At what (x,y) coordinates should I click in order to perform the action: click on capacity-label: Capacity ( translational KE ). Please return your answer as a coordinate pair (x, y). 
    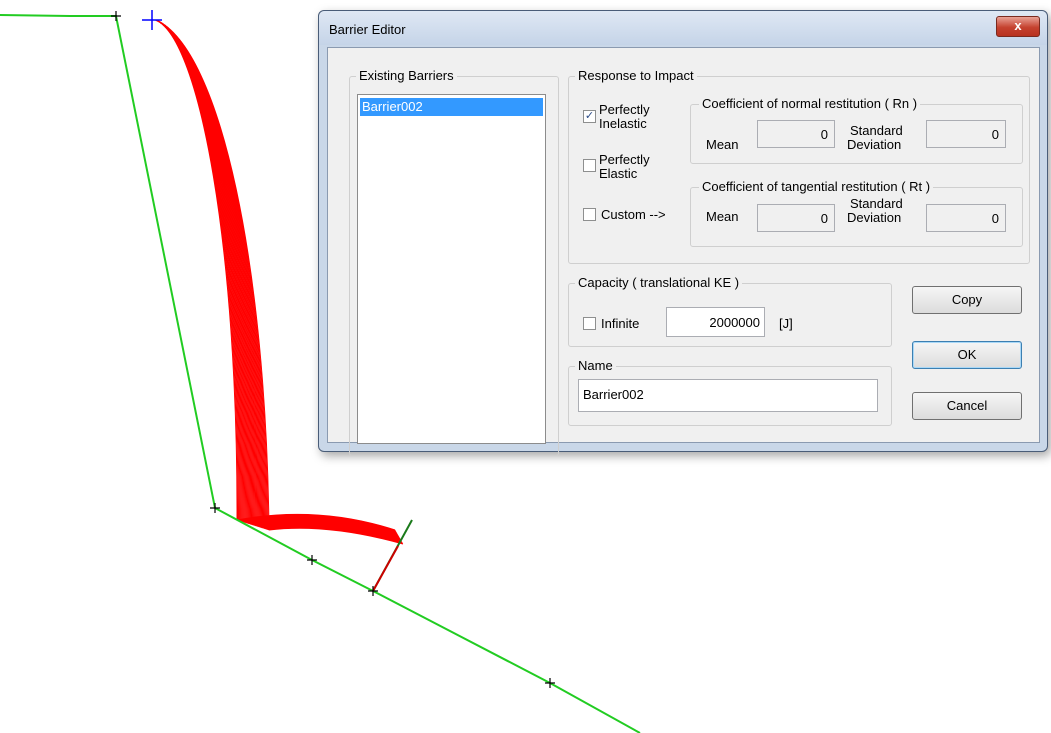
    Looking at the image, I should click on (659, 282).